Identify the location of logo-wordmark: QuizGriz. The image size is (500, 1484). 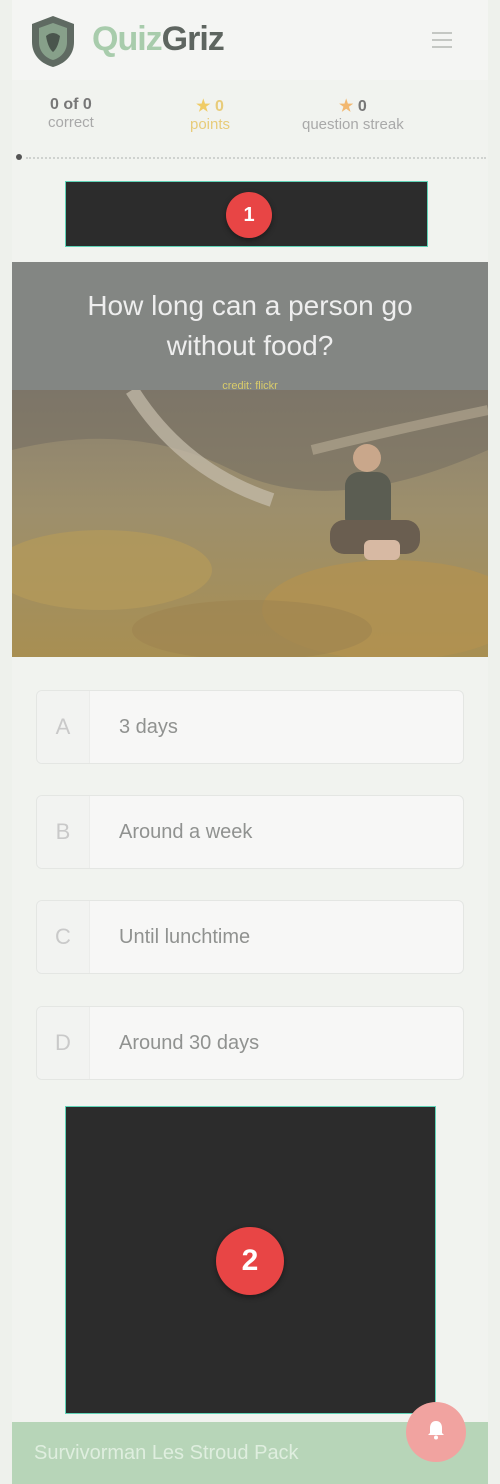
(158, 39).